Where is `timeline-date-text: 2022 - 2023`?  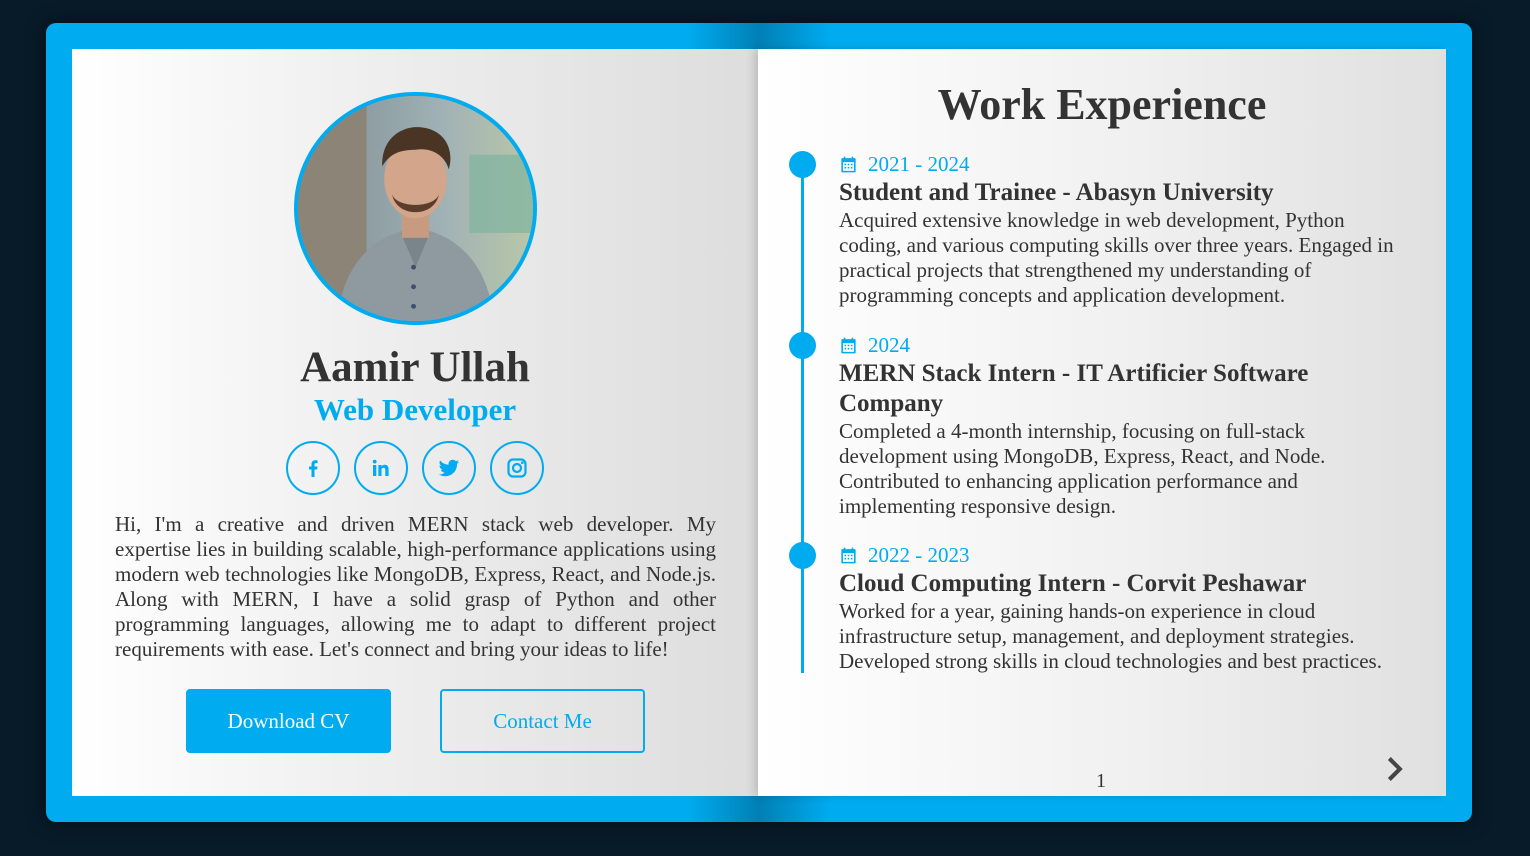 timeline-date-text: 2022 - 2023 is located at coordinates (919, 554).